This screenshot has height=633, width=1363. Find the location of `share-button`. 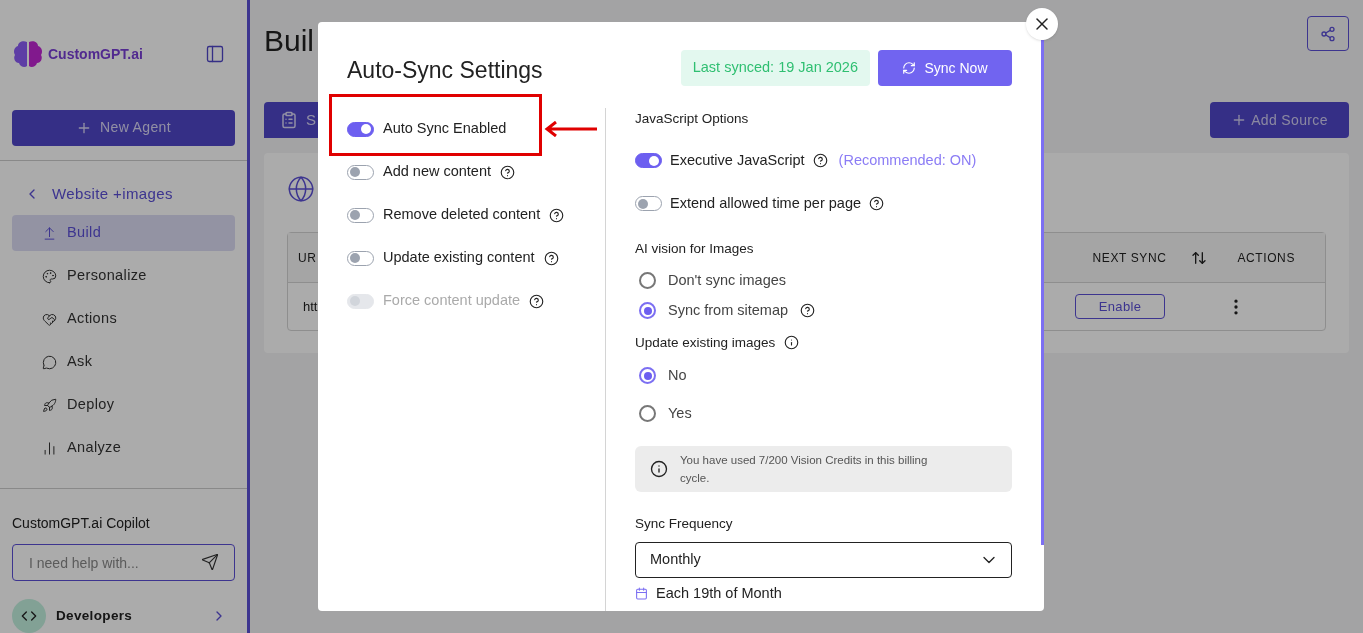

share-button is located at coordinates (1328, 33).